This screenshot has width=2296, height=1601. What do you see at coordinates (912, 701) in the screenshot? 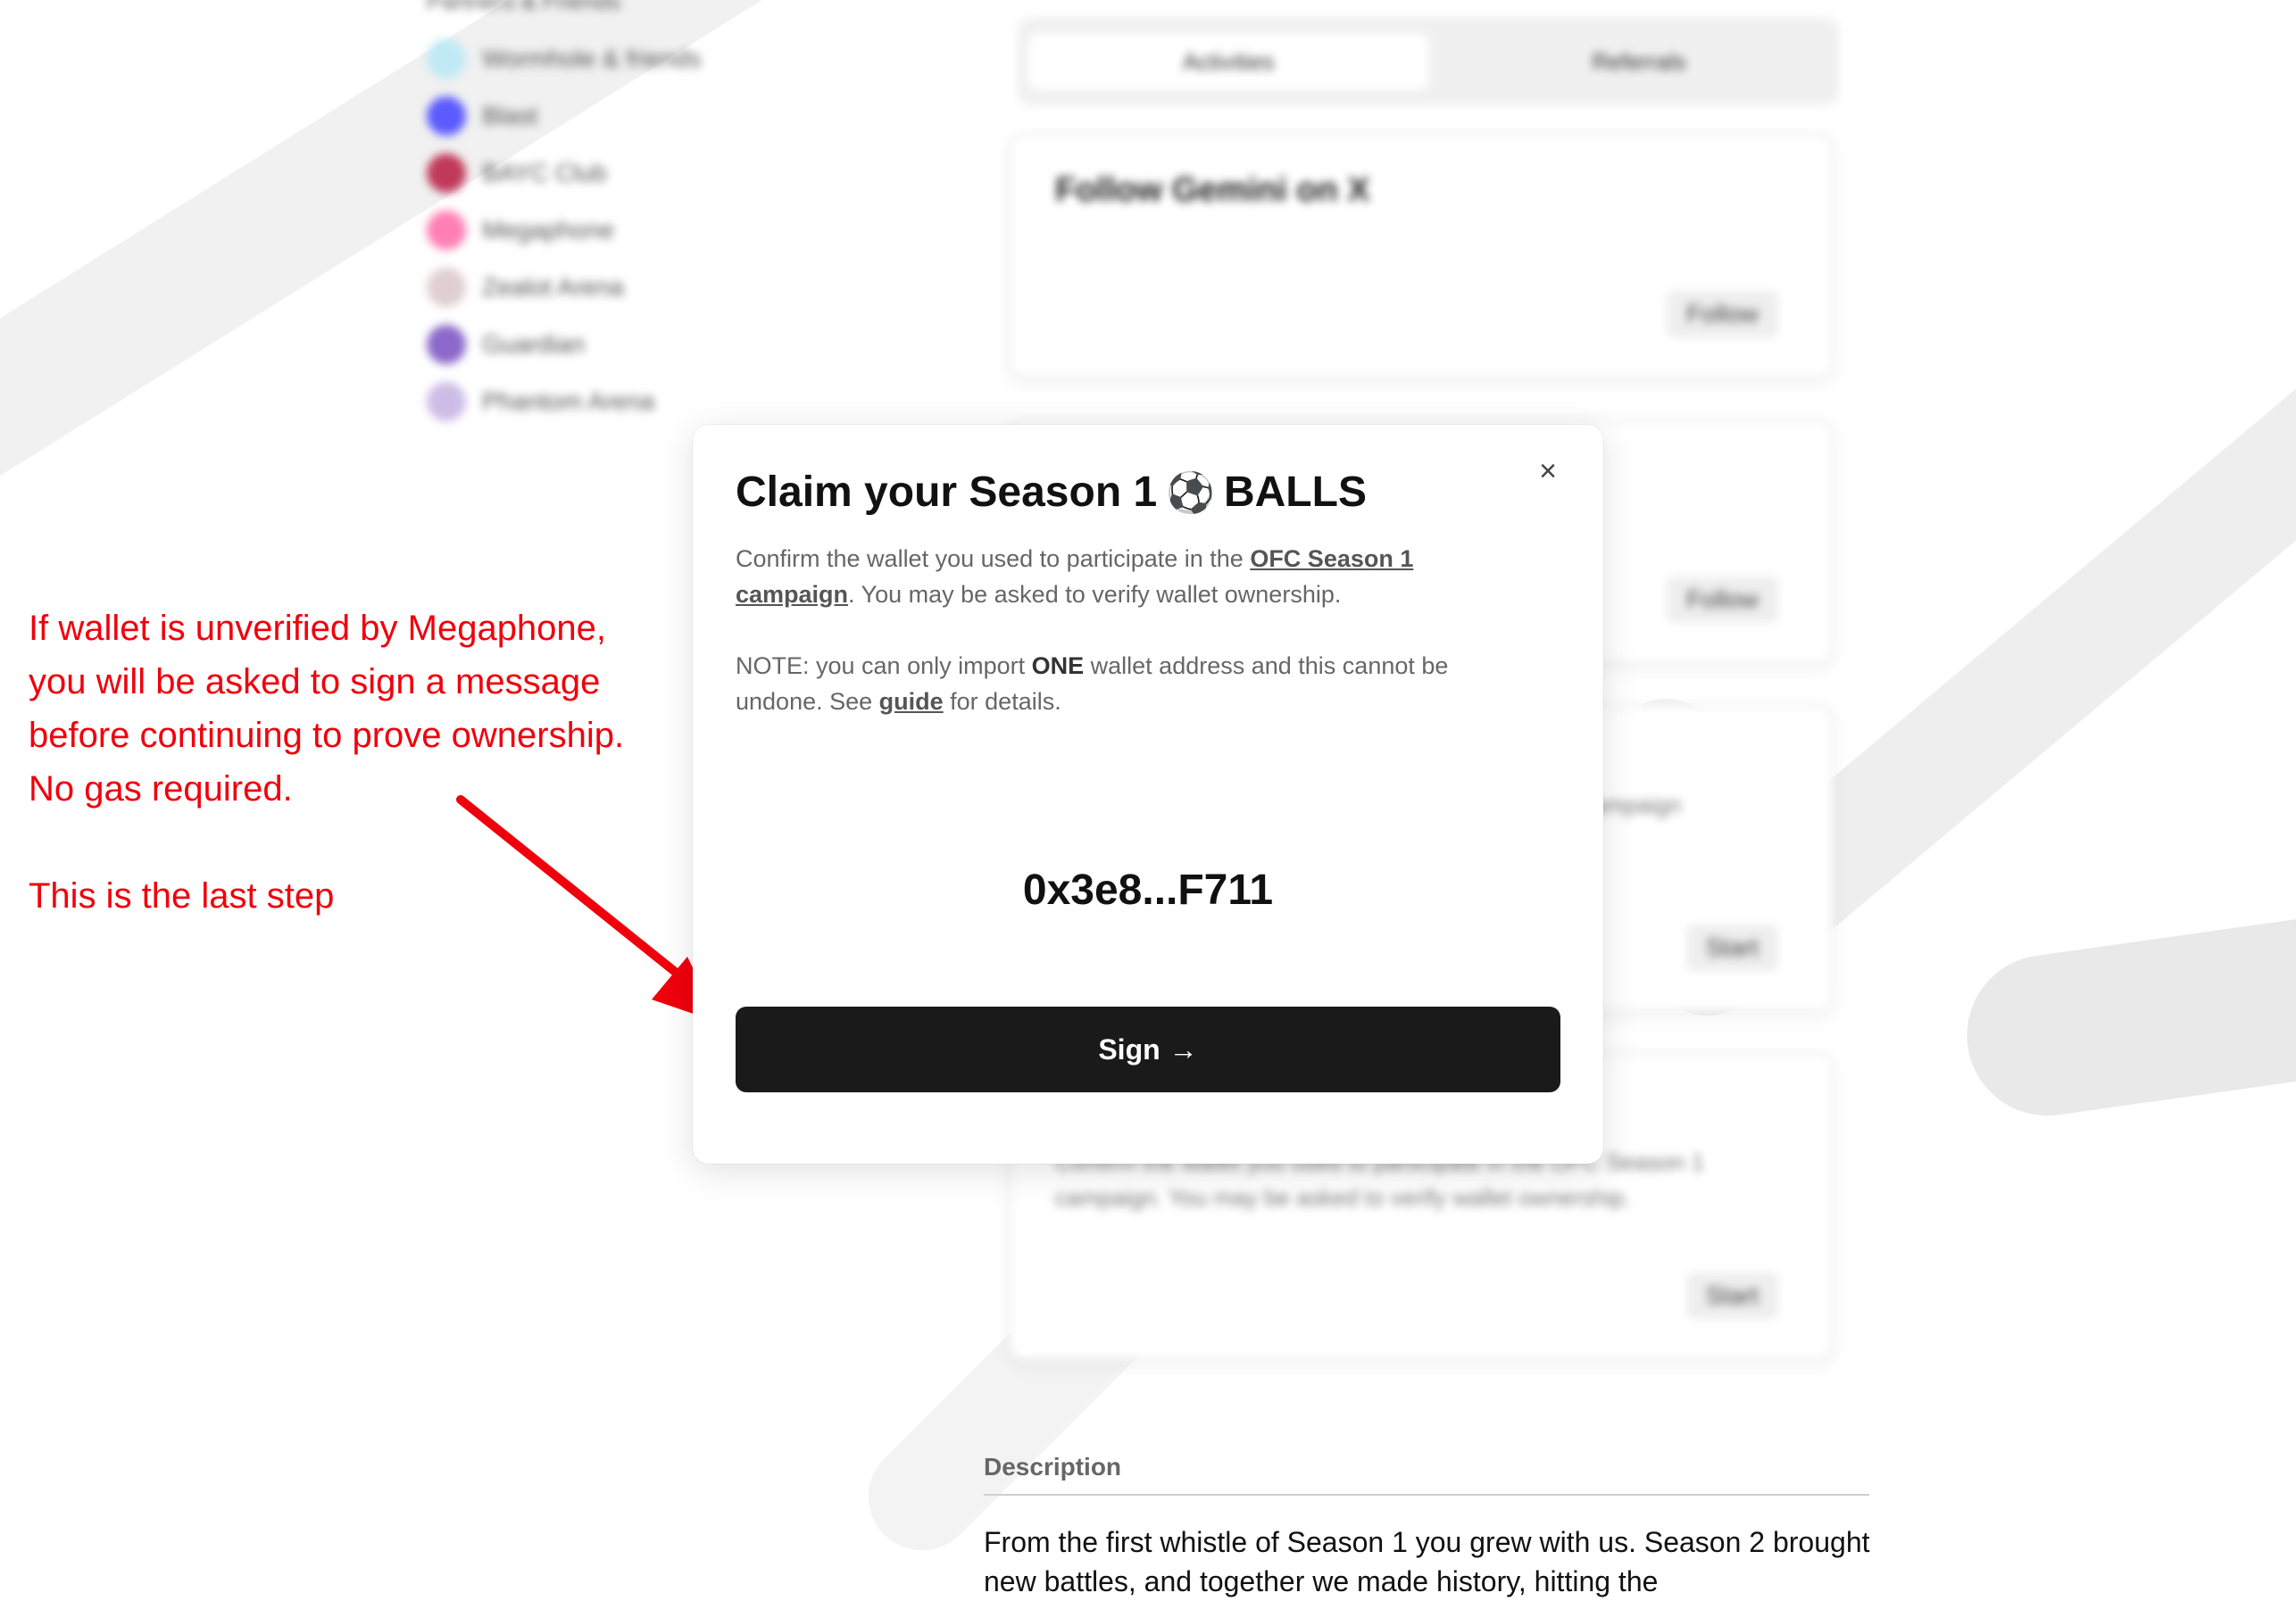
I see `guide-link: guide` at bounding box center [912, 701].